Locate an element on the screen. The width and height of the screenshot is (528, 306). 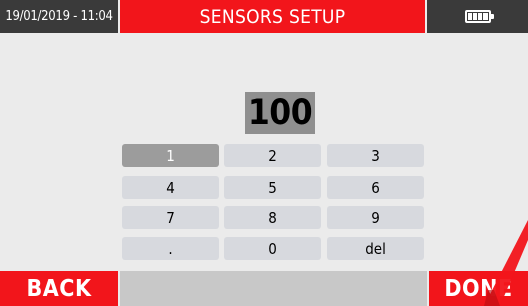
key-3: 3 is located at coordinates (375, 155).